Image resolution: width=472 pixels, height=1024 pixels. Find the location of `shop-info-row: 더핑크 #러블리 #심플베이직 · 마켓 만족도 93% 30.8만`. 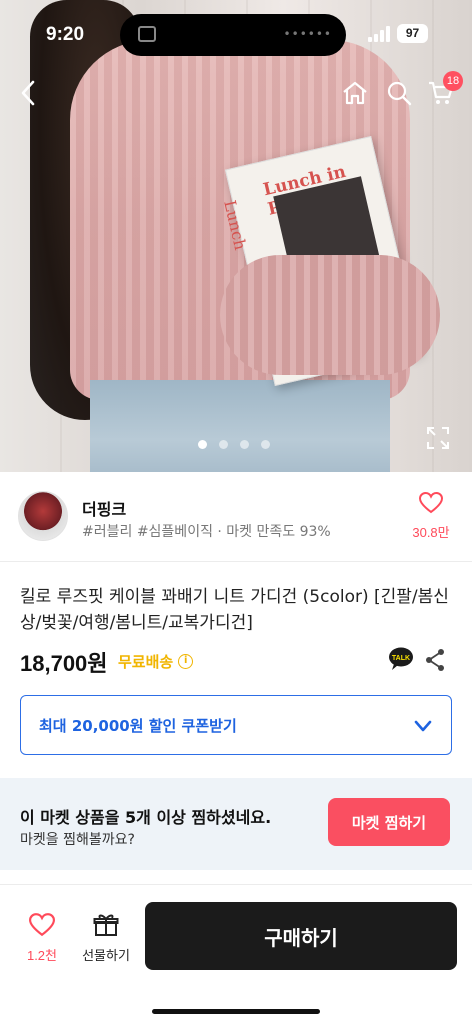

shop-info-row: 더핑크 #러블리 #심플베이직 · 마켓 만족도 93% 30.8만 is located at coordinates (236, 517).